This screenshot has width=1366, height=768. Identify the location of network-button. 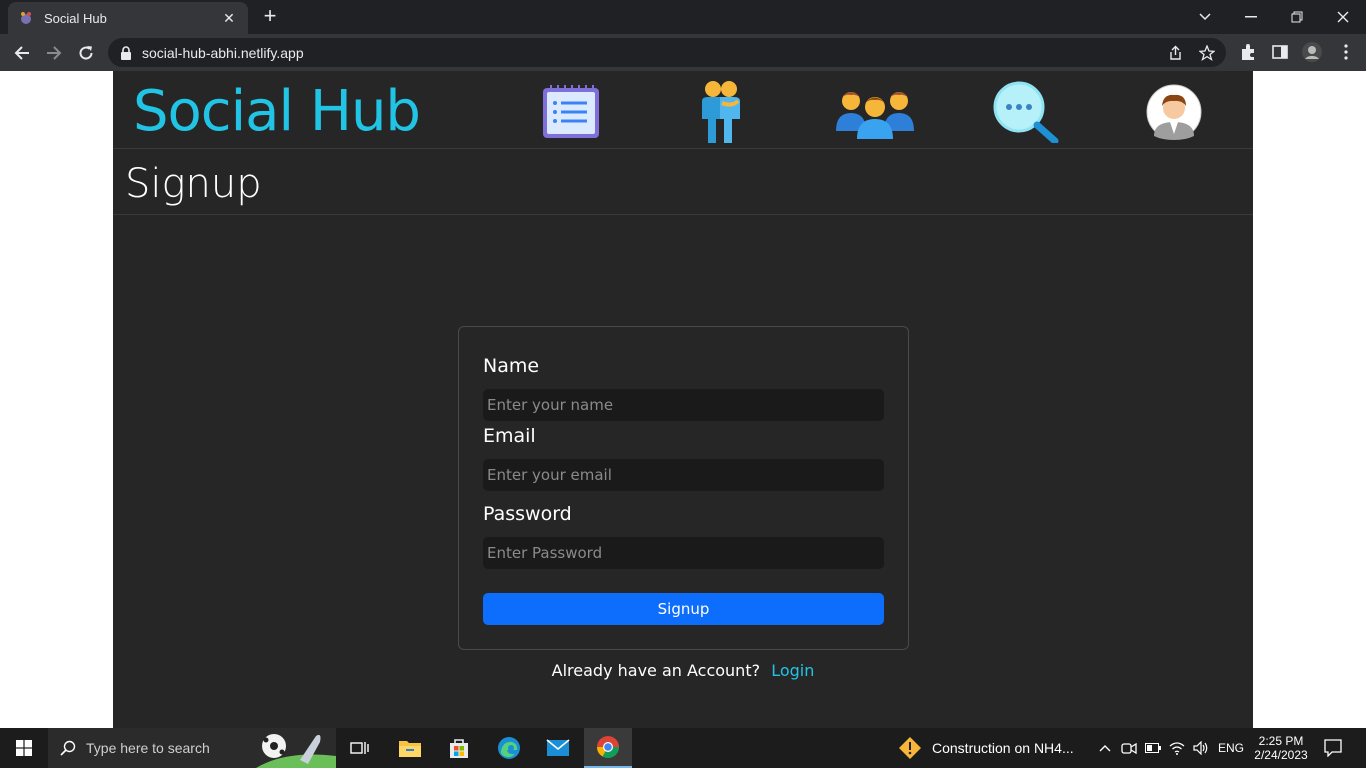
(1177, 748).